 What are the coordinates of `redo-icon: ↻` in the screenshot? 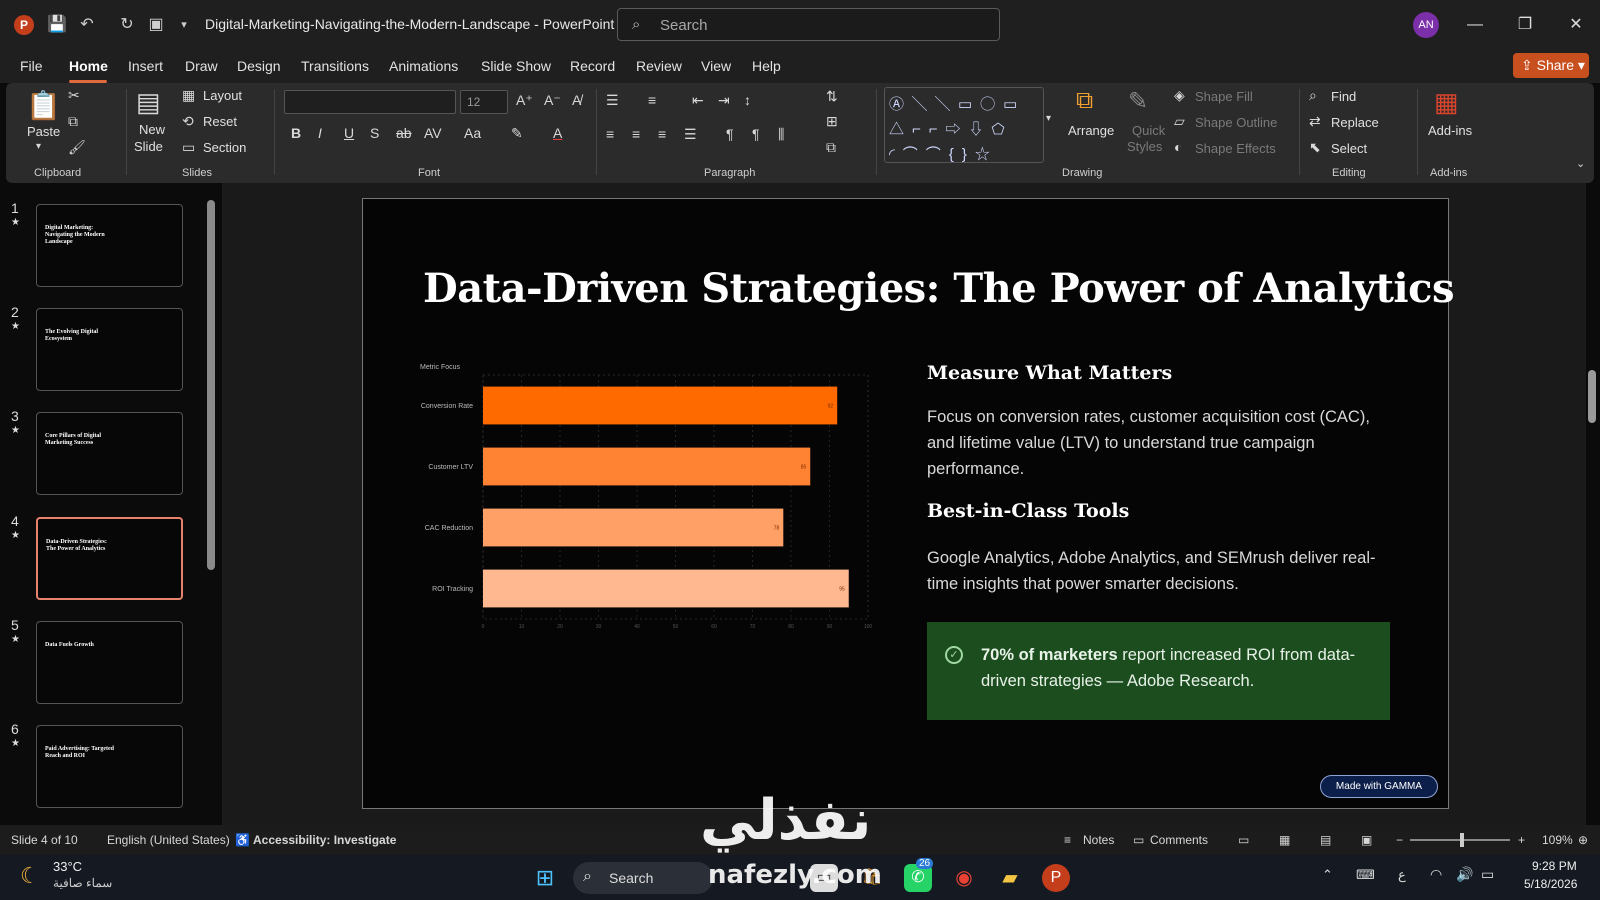 It's located at (127, 25).